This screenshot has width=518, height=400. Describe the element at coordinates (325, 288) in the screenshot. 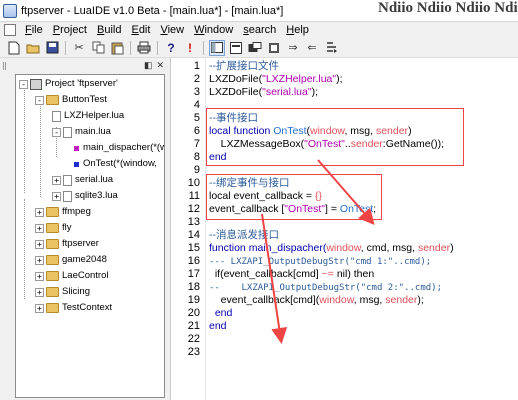

I see `code-comment: -- LXZAPI_OutputDebugStr("cmd 2:"..cmd);` at that location.